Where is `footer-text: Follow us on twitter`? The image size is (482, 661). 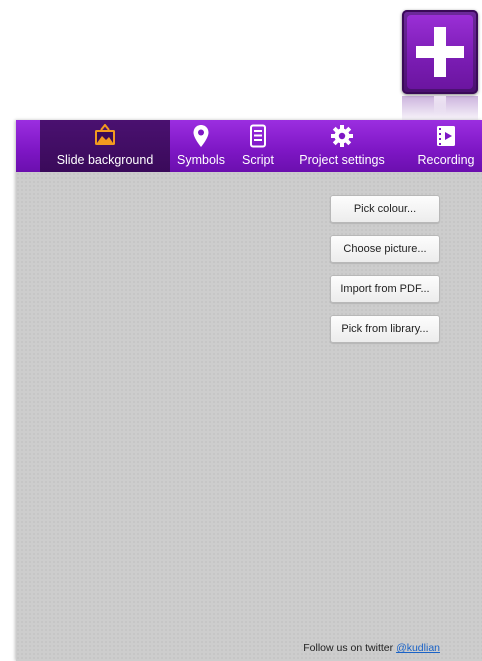
footer-text: Follow us on twitter is located at coordinates (350, 648).